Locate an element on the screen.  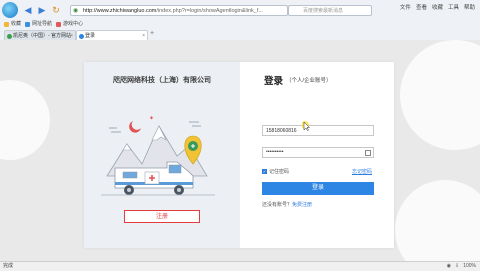
no-account-row: 还没有账号？免费注册 is located at coordinates (287, 204).